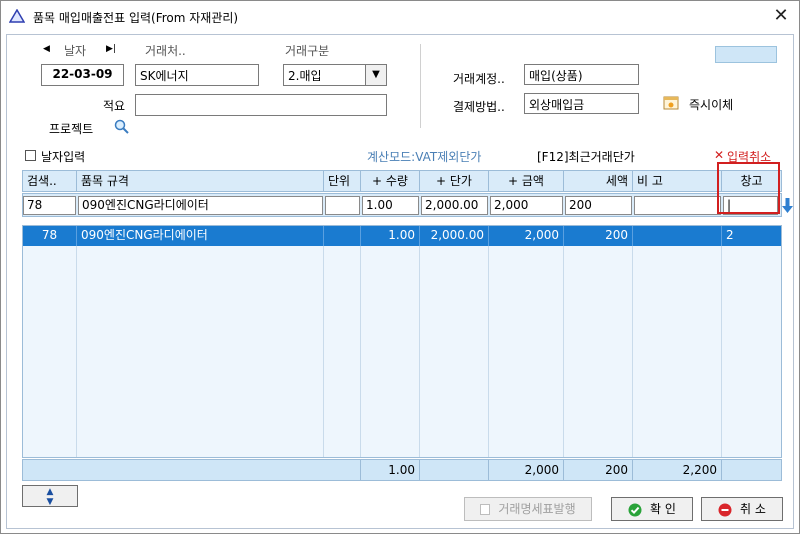 Image resolution: width=800 pixels, height=534 pixels. Describe the element at coordinates (261, 105) in the screenshot. I see `memo-field` at that location.